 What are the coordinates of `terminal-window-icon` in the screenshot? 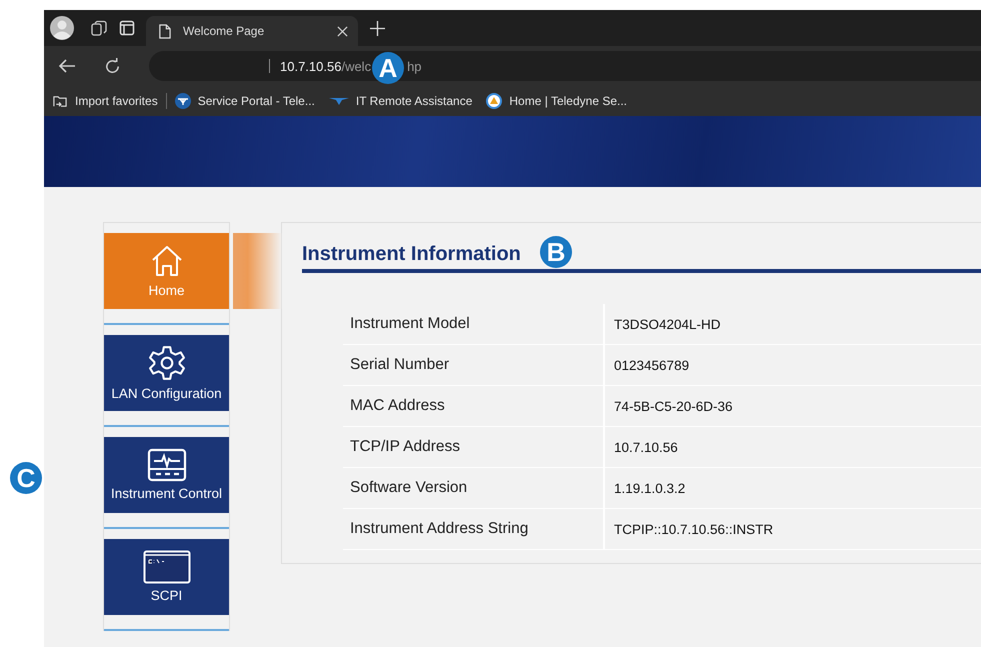 It's located at (166, 567).